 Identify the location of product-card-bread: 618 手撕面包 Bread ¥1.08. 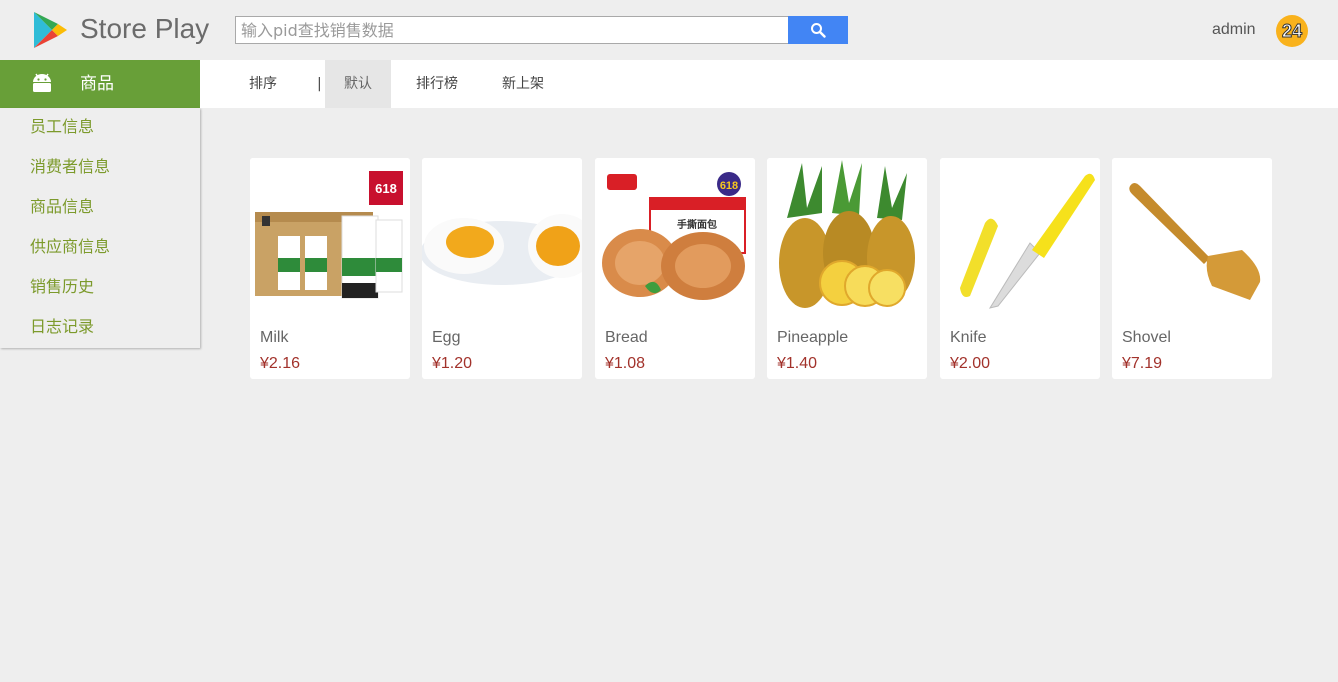
(675, 268).